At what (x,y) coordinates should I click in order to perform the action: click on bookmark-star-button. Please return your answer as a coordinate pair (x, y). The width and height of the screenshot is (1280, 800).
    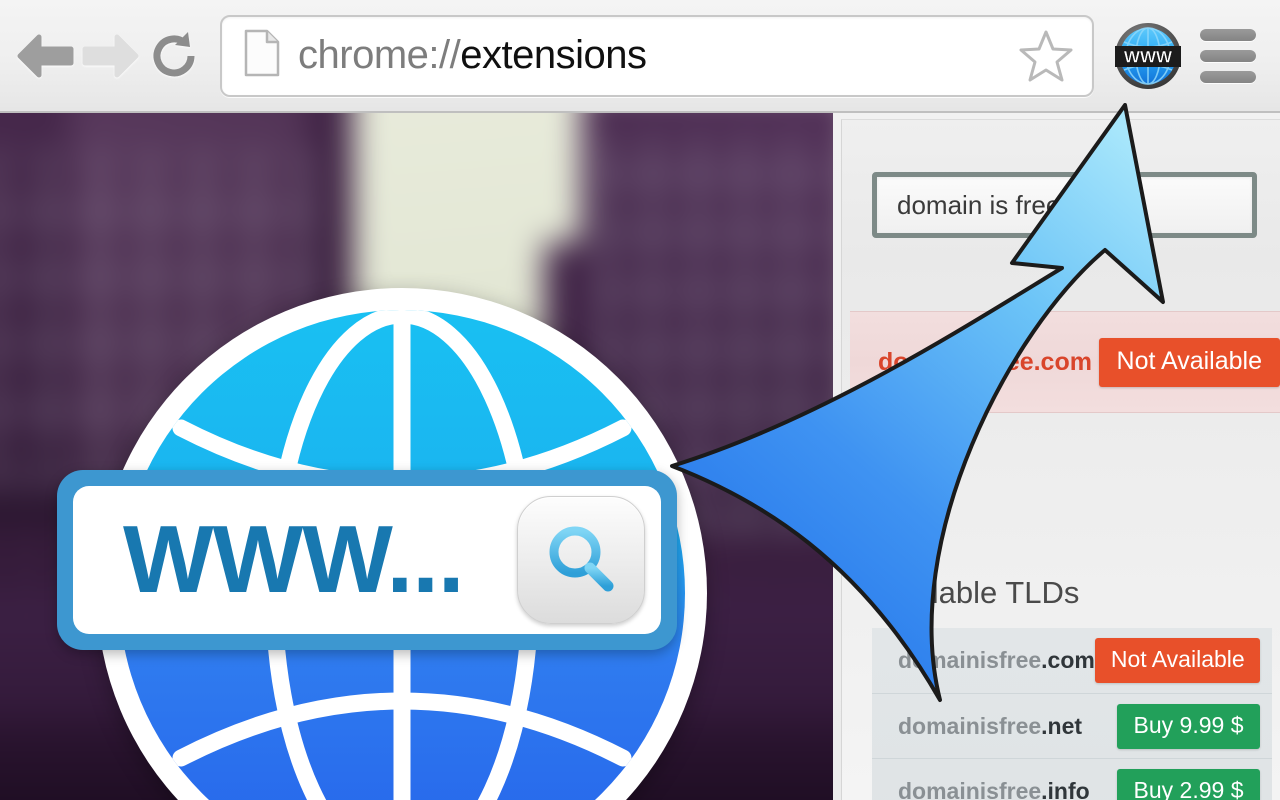
    Looking at the image, I should click on (1046, 56).